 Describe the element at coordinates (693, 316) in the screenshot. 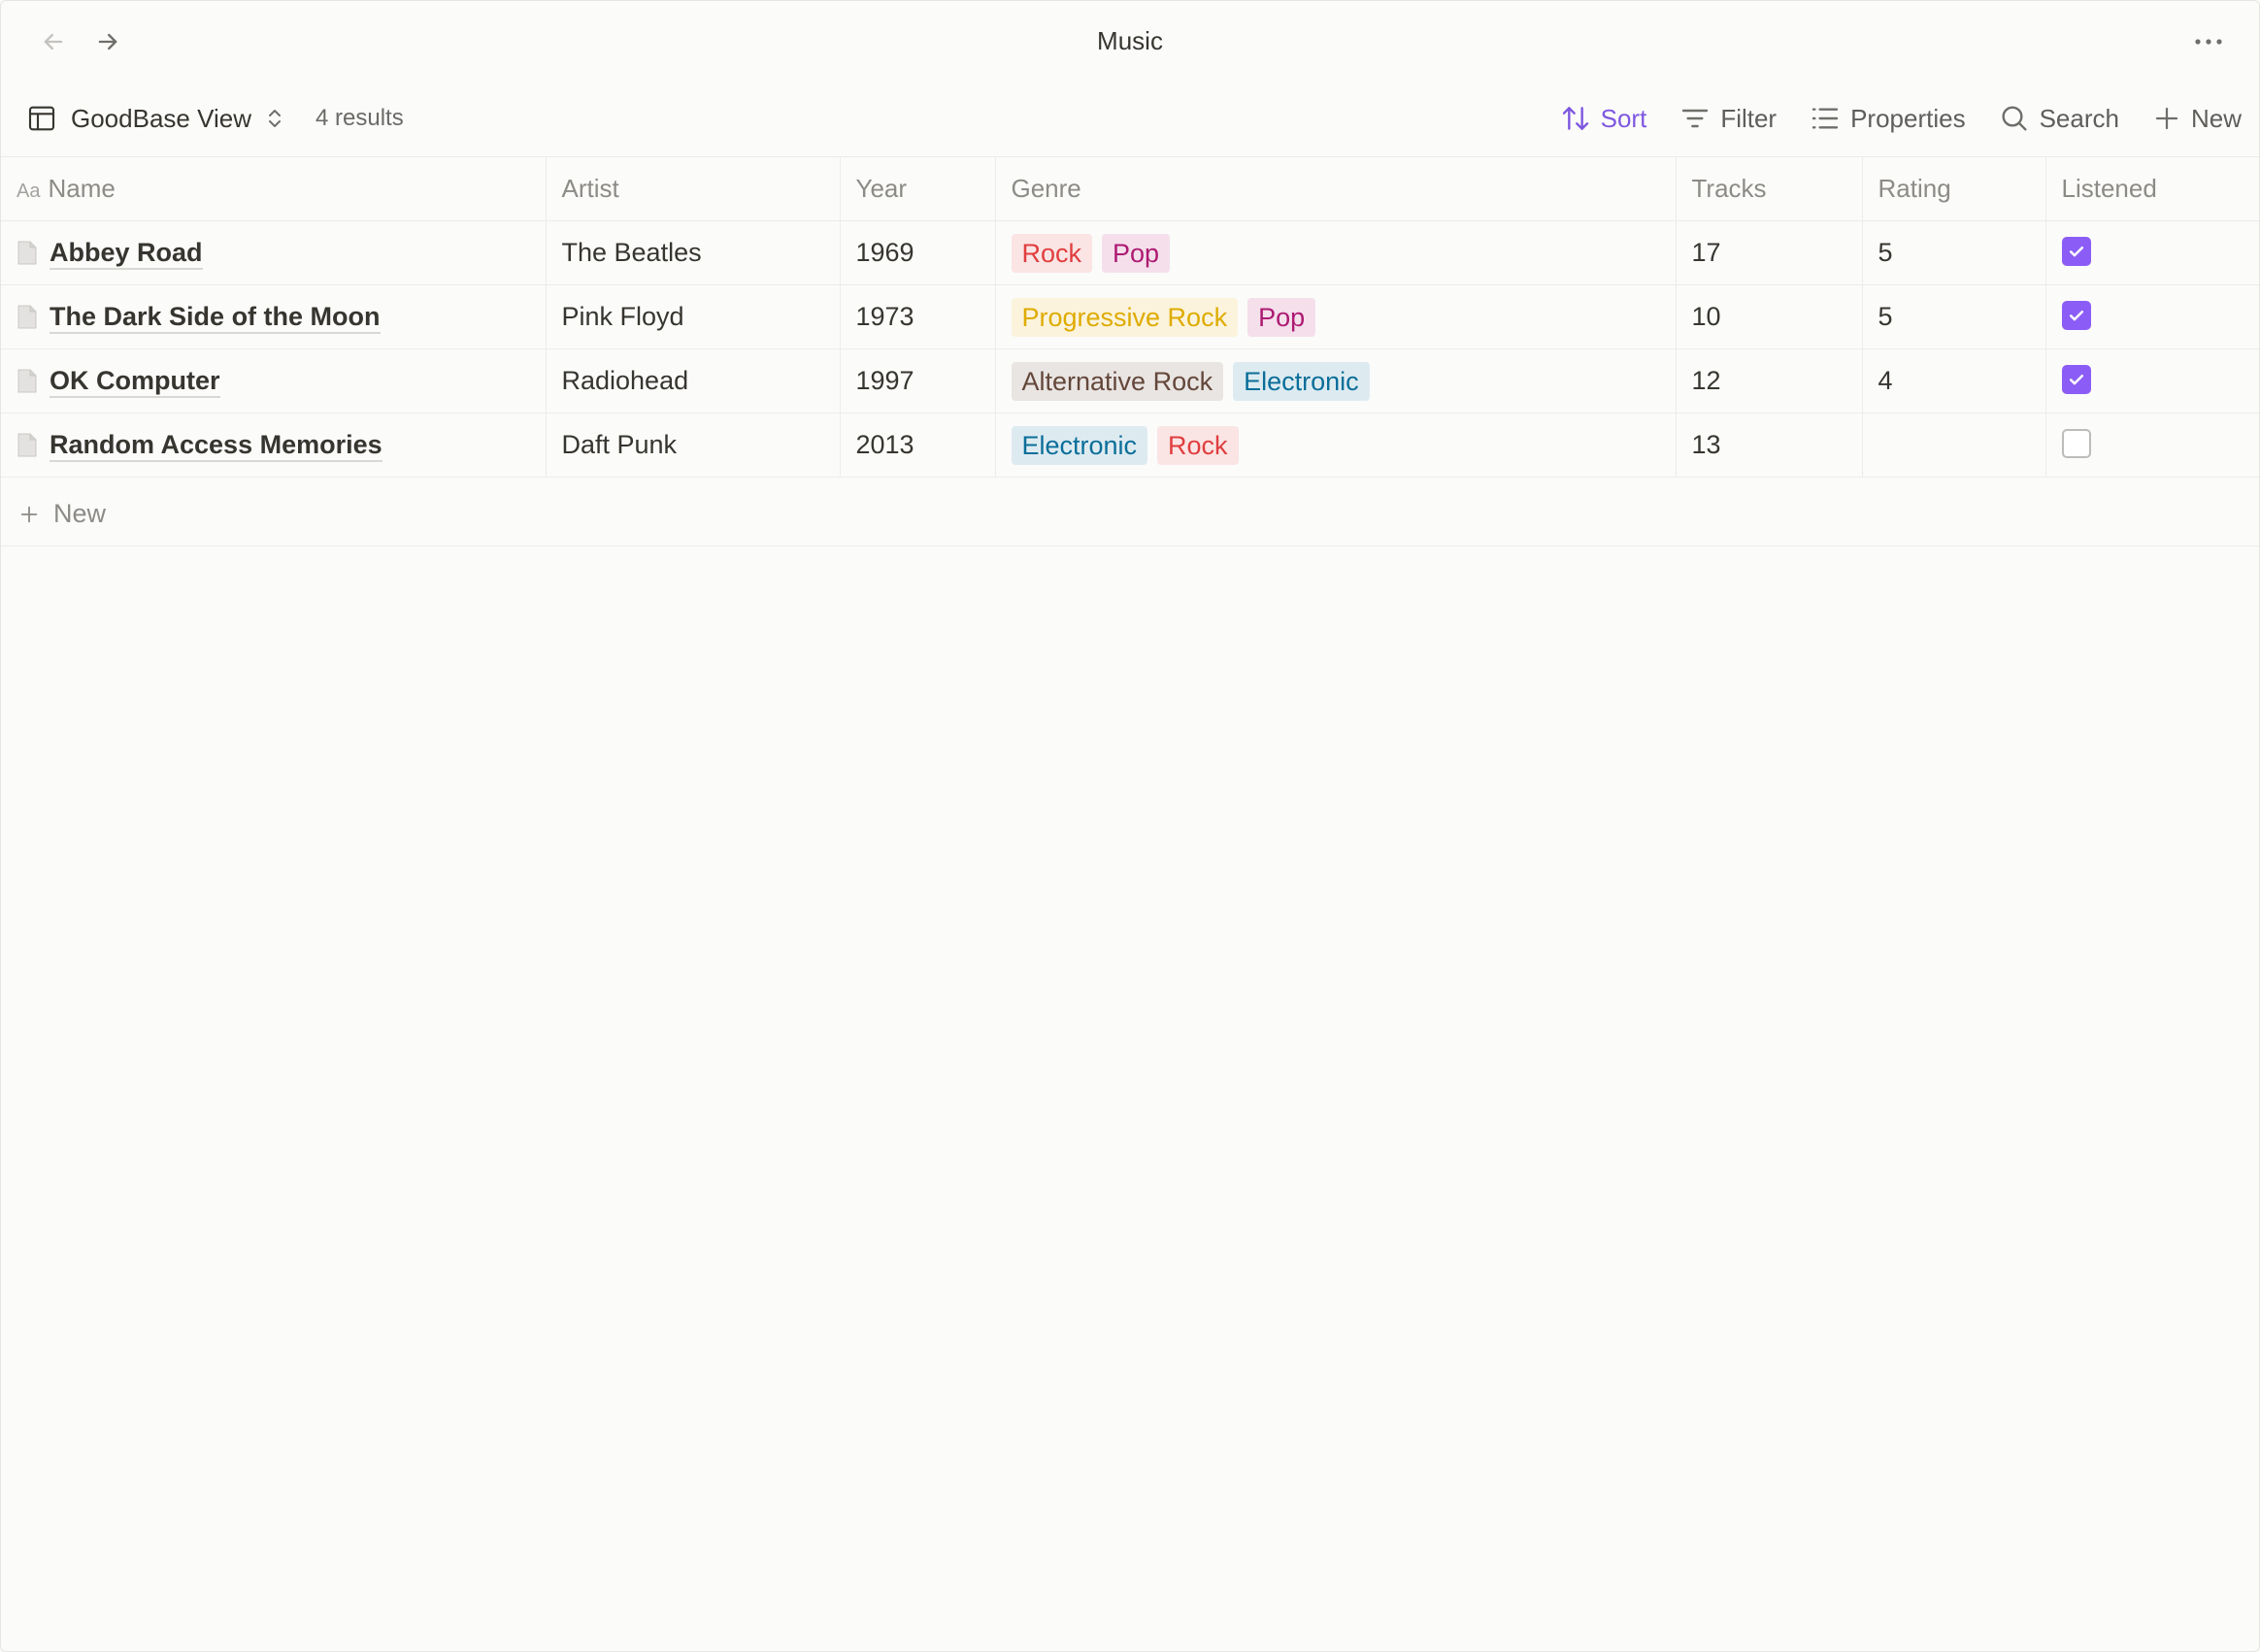

I see `cell-artist: Pink Floyd` at that location.